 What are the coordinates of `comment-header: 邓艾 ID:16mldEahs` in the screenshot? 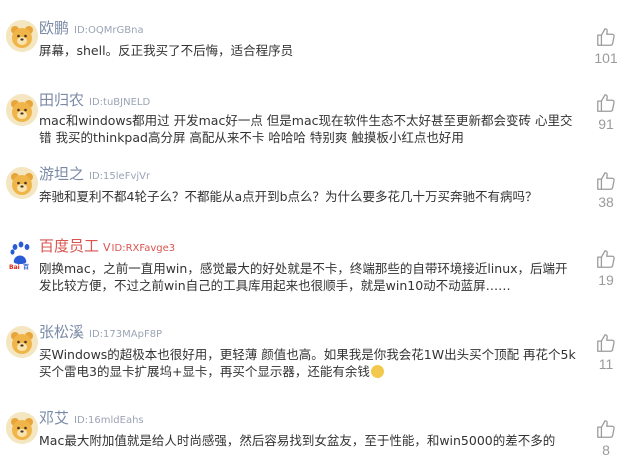 It's located at (91, 418).